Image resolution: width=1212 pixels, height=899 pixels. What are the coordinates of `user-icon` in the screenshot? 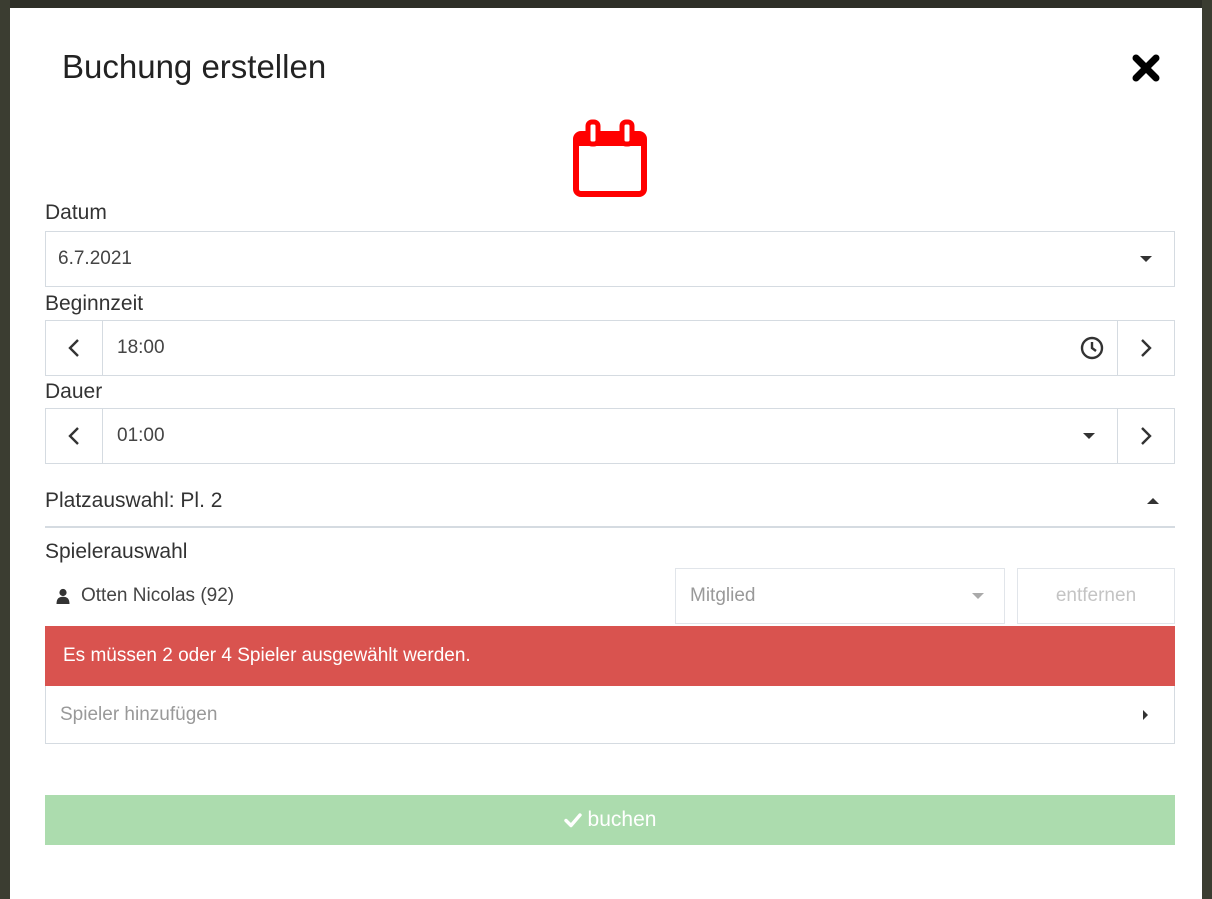 It's located at (63, 596).